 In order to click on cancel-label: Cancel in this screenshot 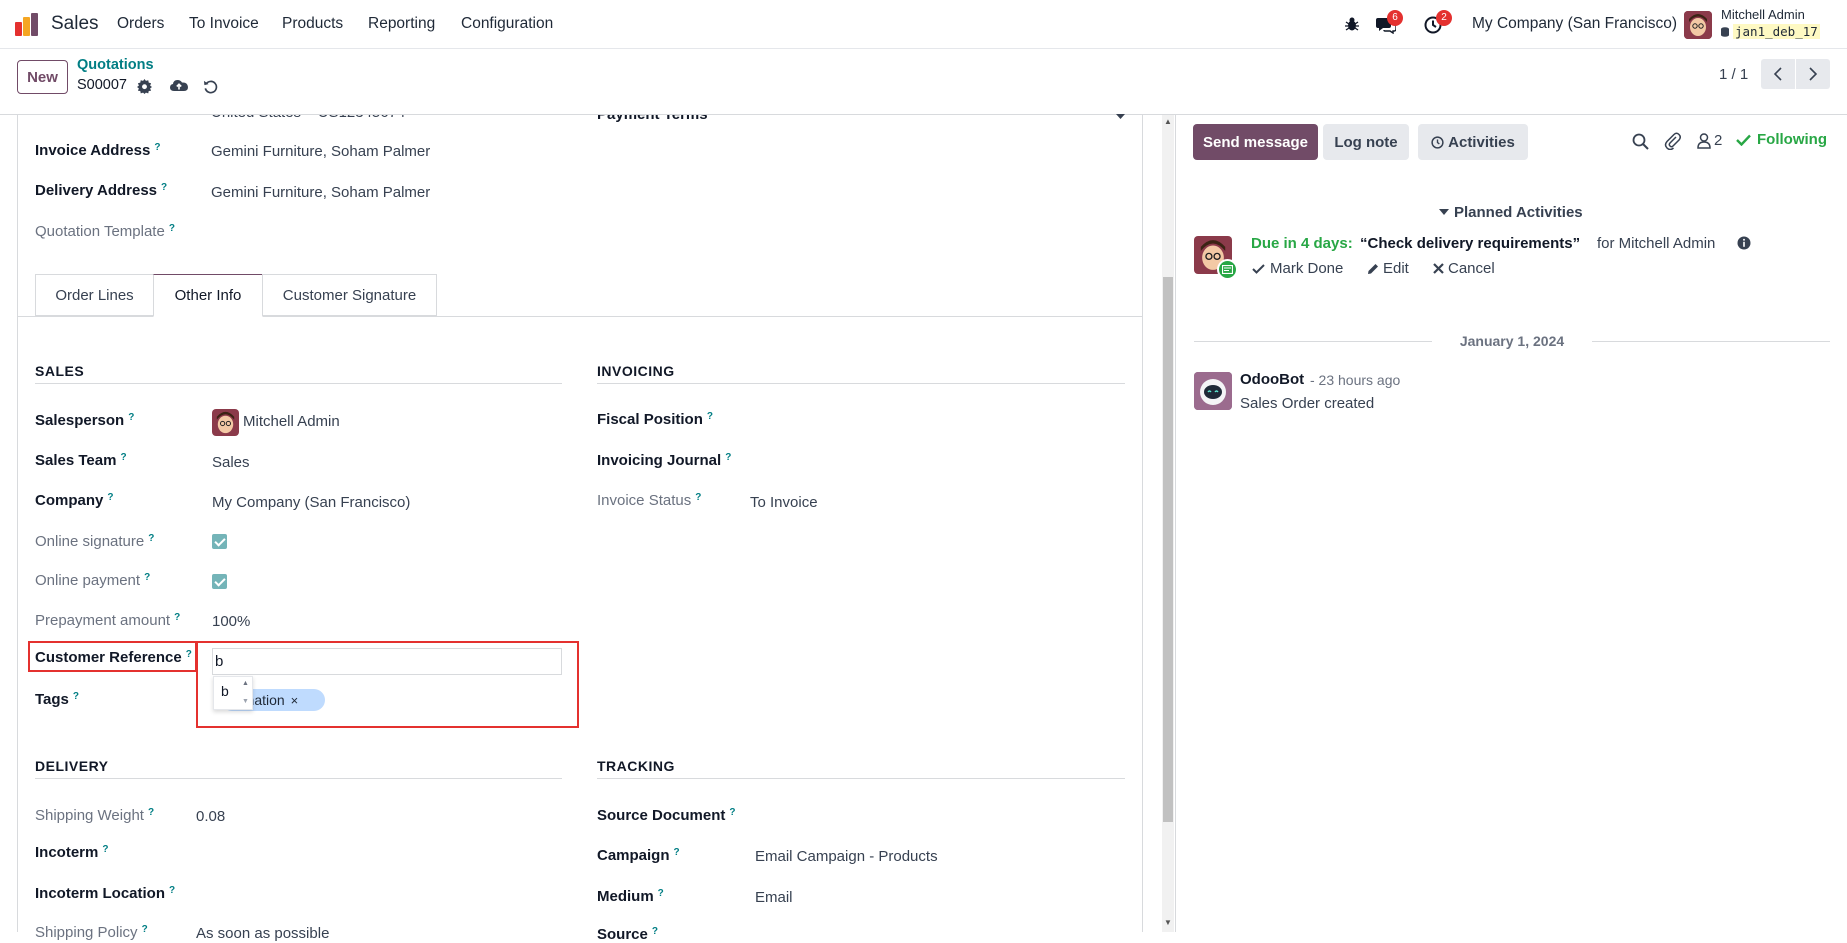, I will do `click(1471, 268)`.